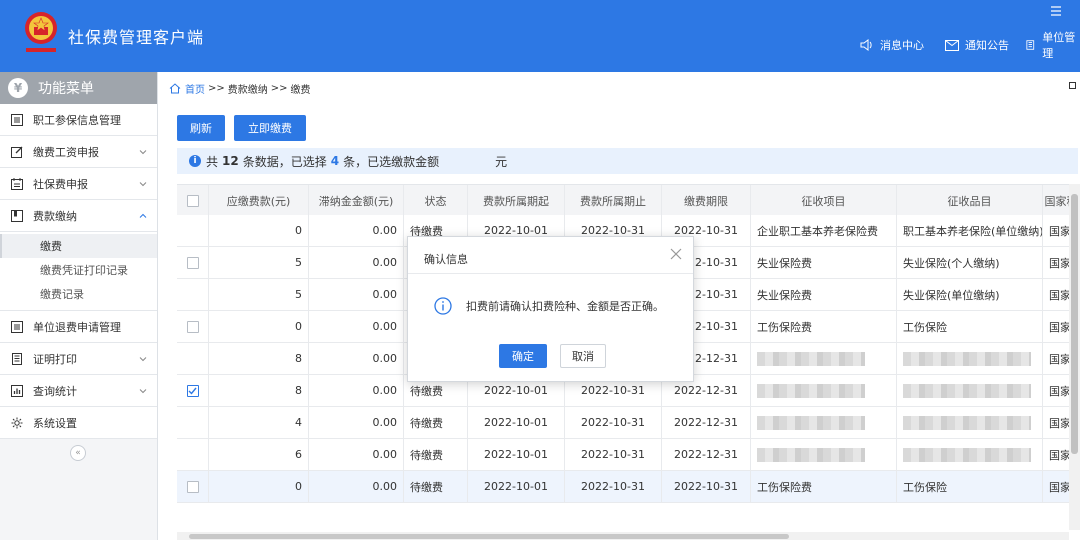 This screenshot has height=540, width=1080. What do you see at coordinates (970, 230) in the screenshot?
I see `cell-pm: 职工基本养老保险(单位缴纳)` at bounding box center [970, 230].